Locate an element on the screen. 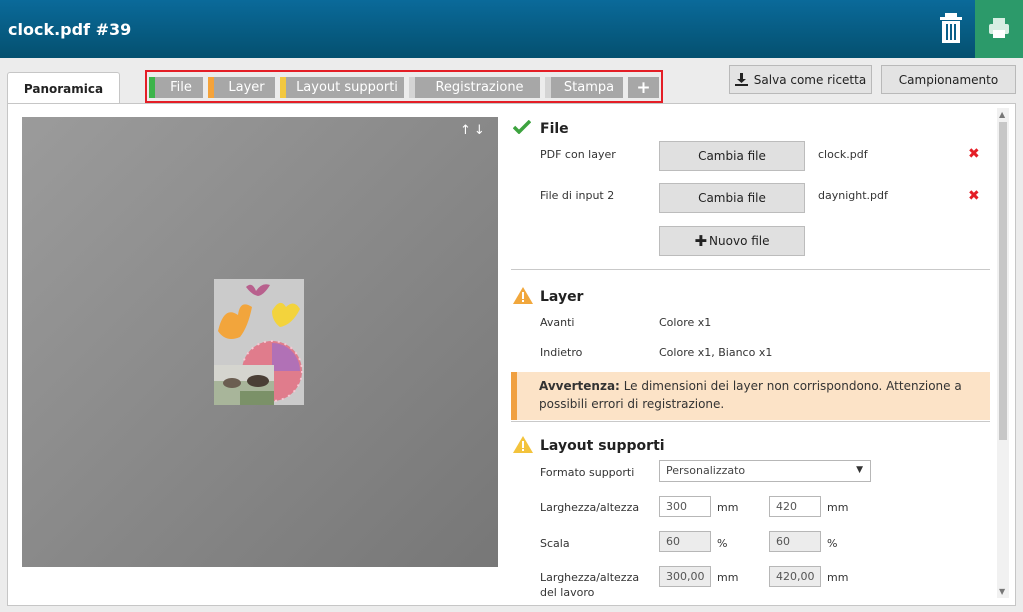 This screenshot has width=1023, height=612. butterfly-clock-artwork is located at coordinates (259, 342).